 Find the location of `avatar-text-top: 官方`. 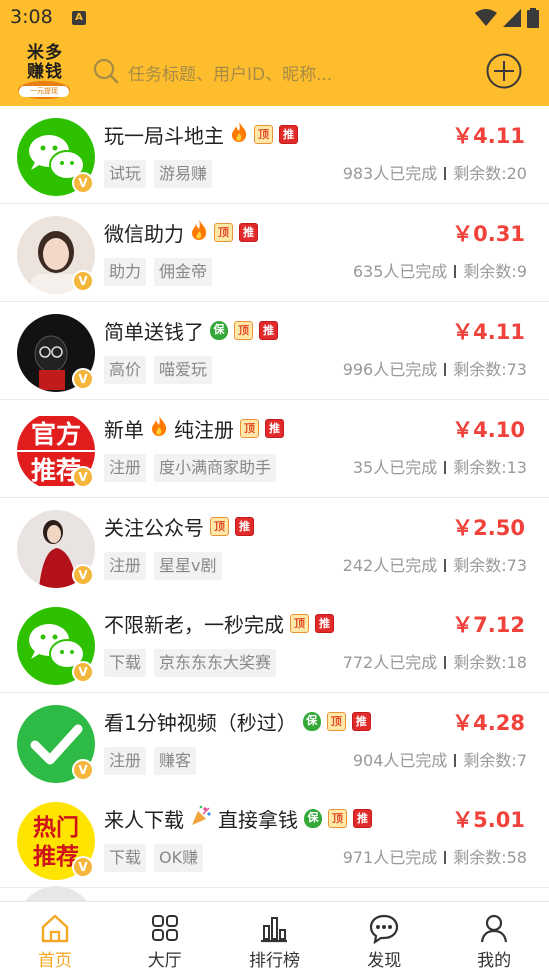

avatar-text-top: 官方 is located at coordinates (56, 434).